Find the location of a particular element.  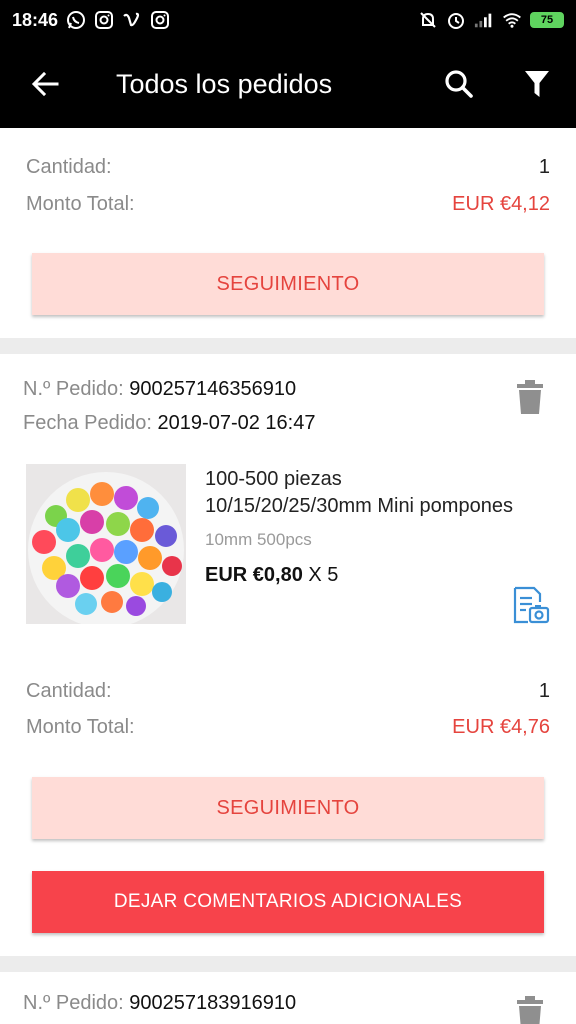

mute-icon is located at coordinates (428, 20).